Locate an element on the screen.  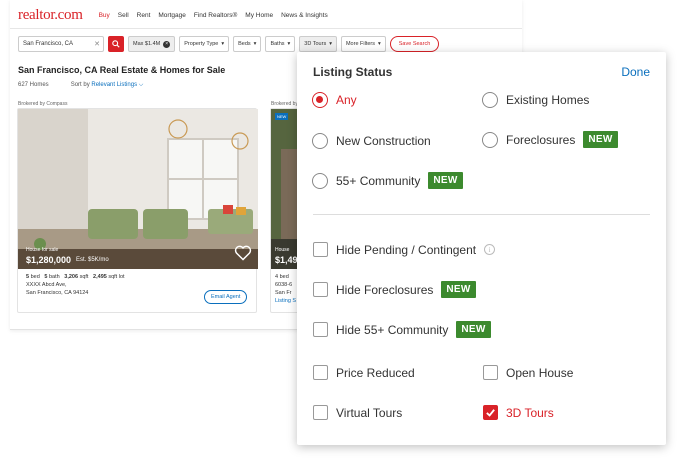
info-icon: i is located at coordinates (490, 249).